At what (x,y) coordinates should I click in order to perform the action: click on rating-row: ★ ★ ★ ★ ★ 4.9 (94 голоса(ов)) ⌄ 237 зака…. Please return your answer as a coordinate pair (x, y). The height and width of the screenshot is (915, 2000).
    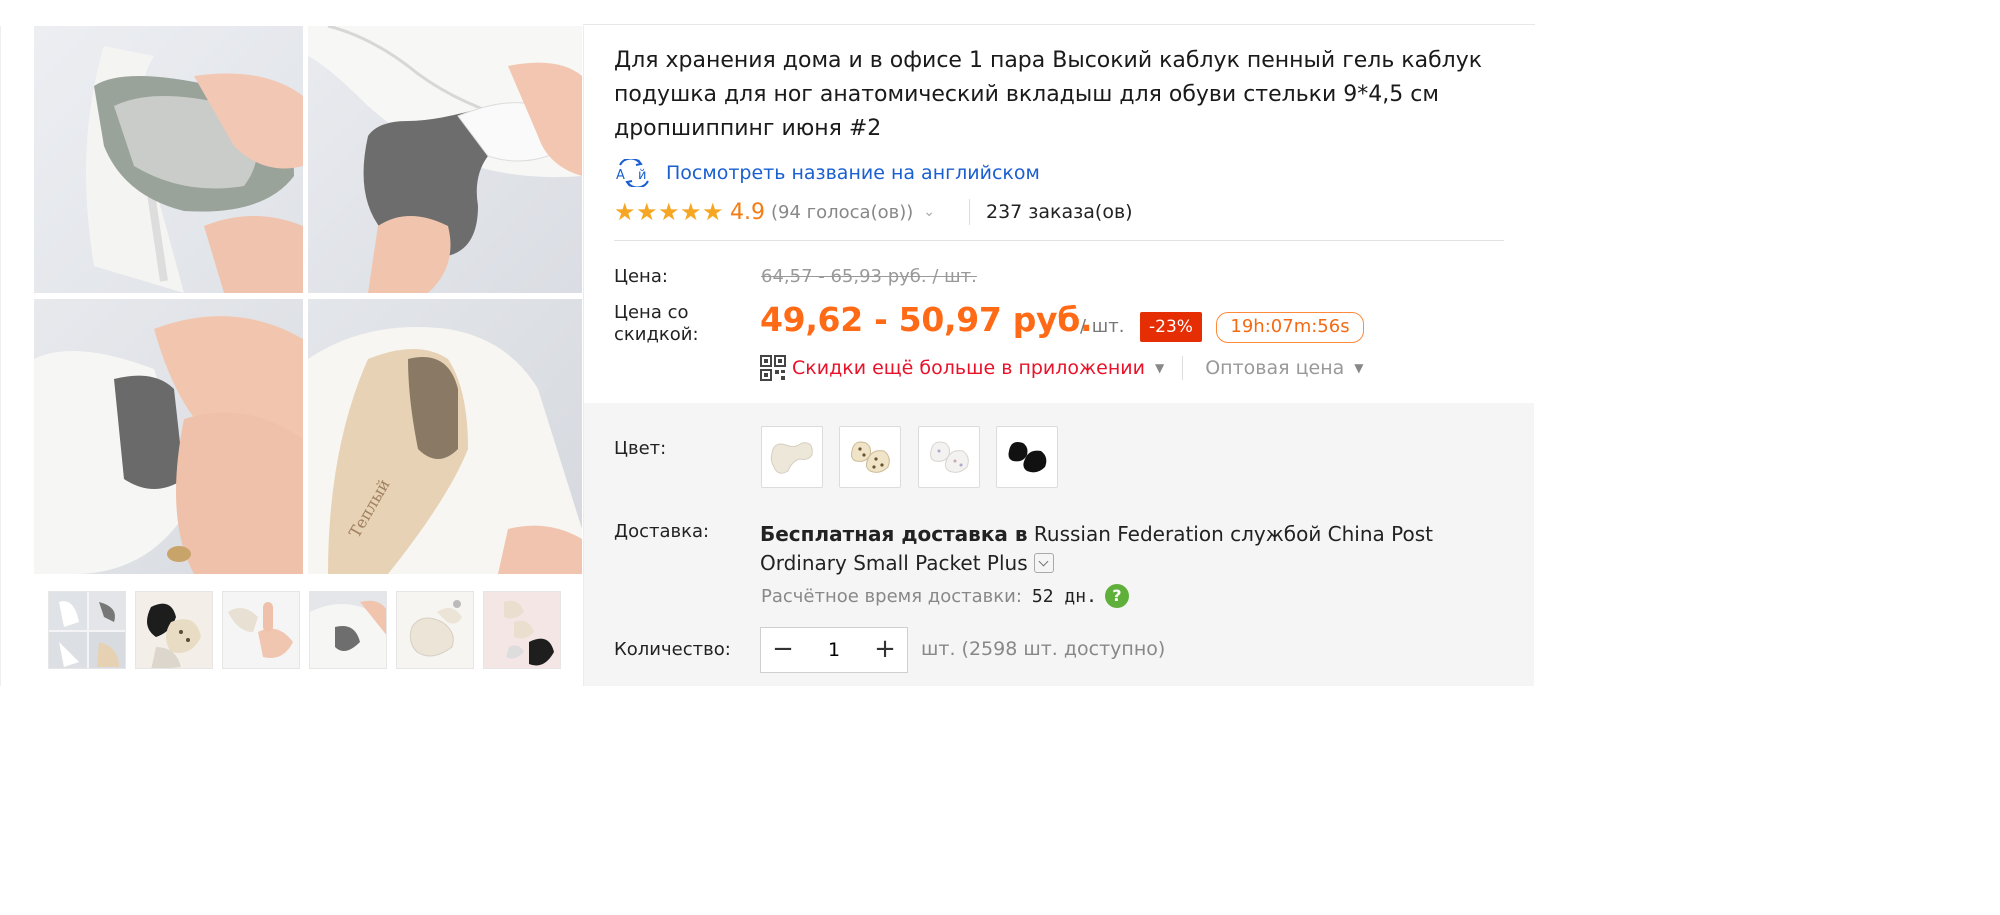
    Looking at the image, I should click on (873, 212).